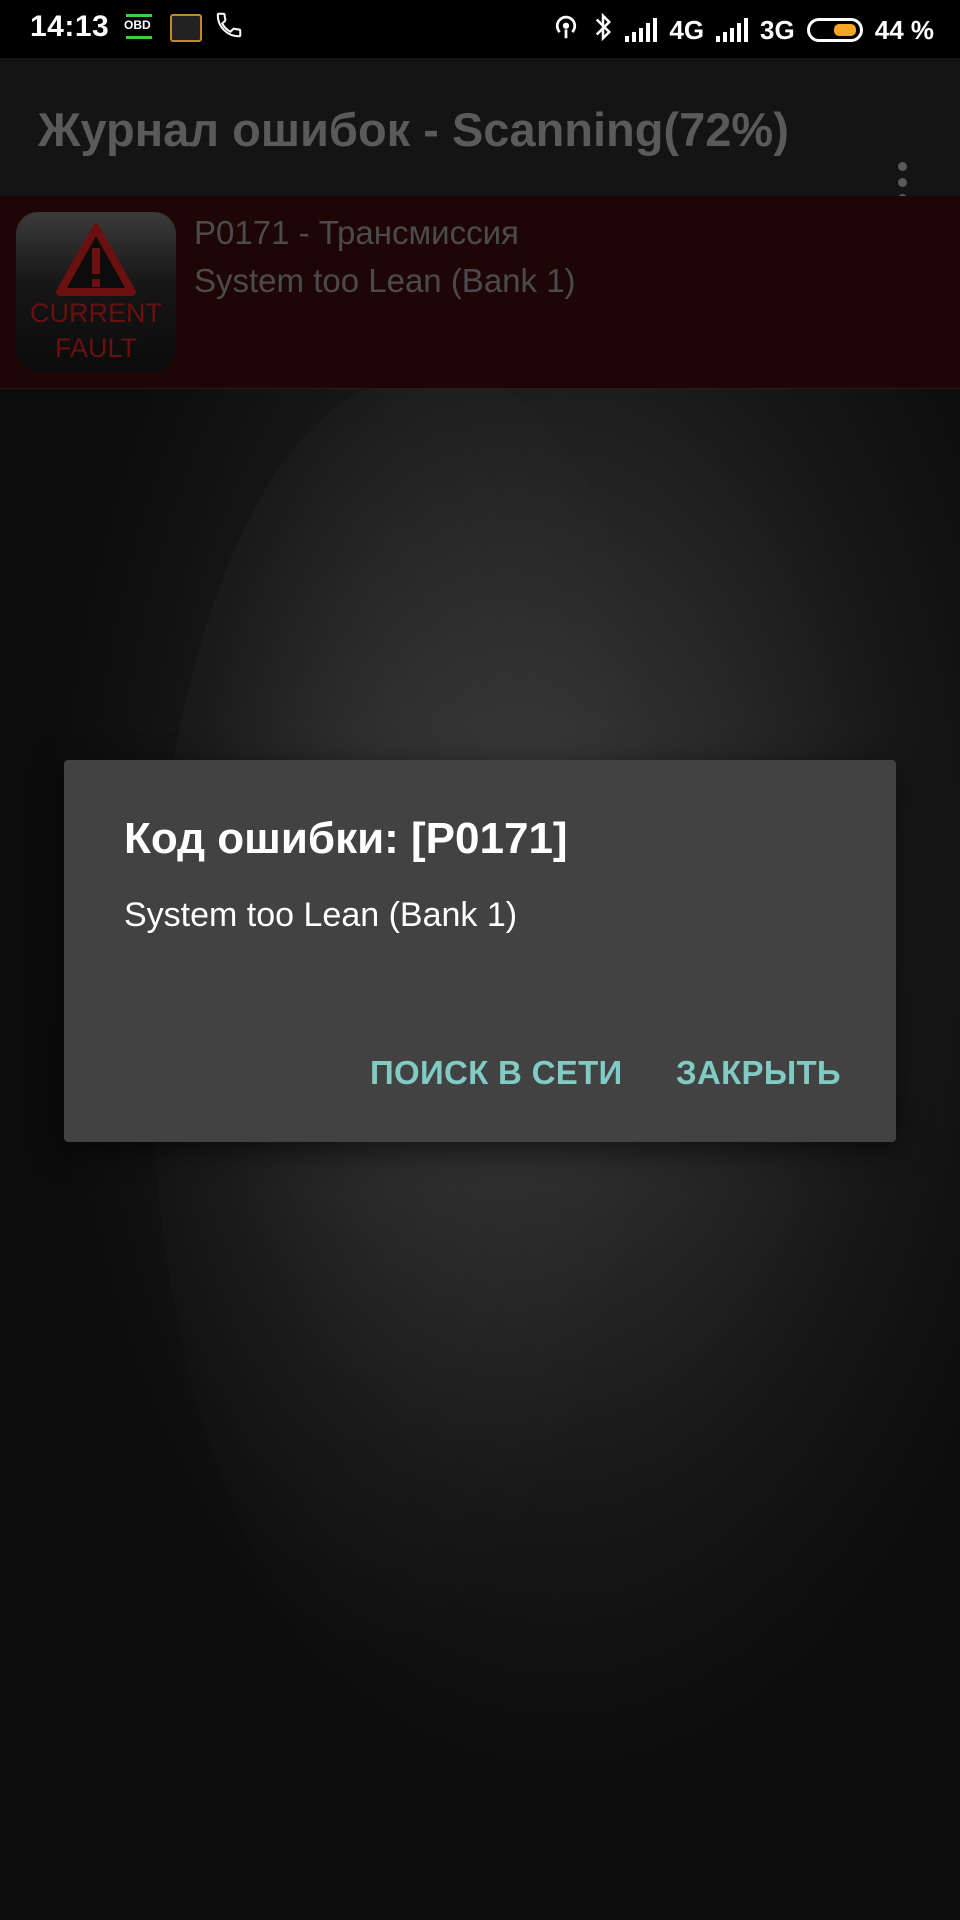 The image size is (960, 1920). What do you see at coordinates (346, 838) in the screenshot?
I see `dialog-title: Код ошибки: [P0171]` at bounding box center [346, 838].